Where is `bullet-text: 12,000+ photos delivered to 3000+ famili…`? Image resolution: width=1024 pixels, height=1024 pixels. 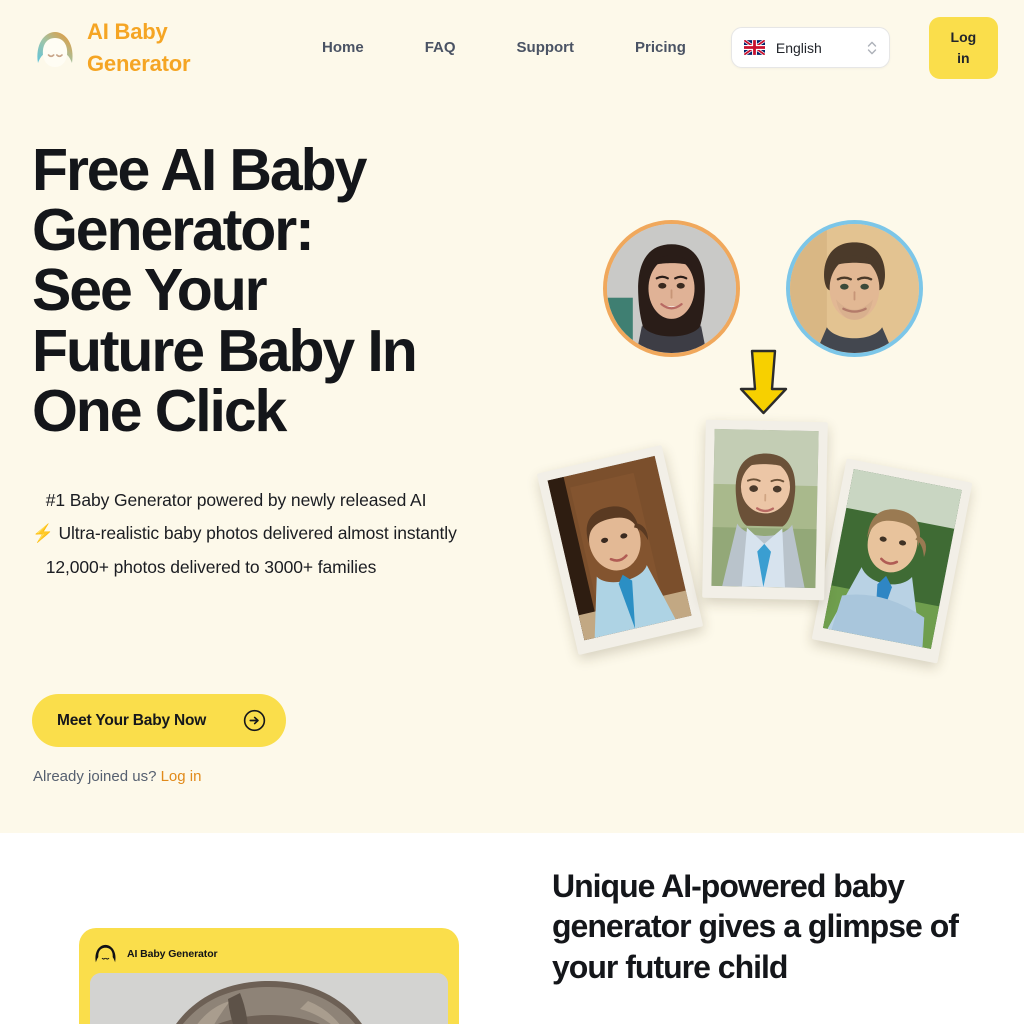 bullet-text: 12,000+ photos delivered to 3000+ famili… is located at coordinates (209, 567).